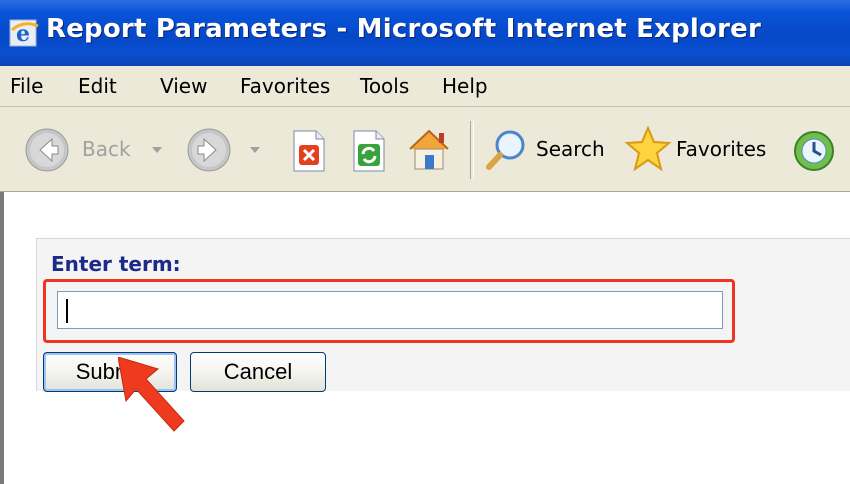 The width and height of the screenshot is (850, 484). I want to click on back-label: Back, so click(106, 149).